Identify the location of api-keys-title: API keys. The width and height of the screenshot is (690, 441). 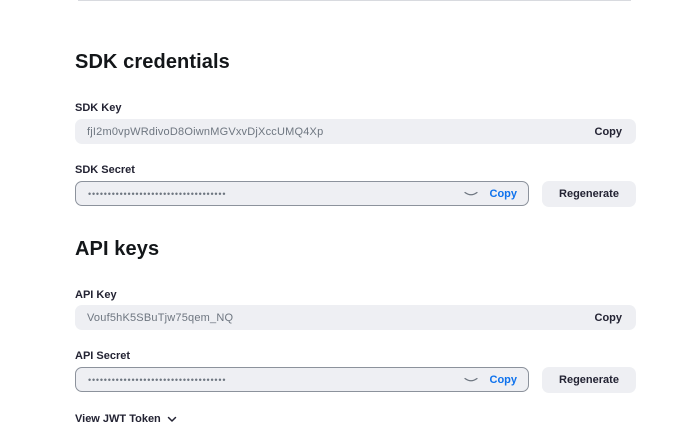
(117, 249).